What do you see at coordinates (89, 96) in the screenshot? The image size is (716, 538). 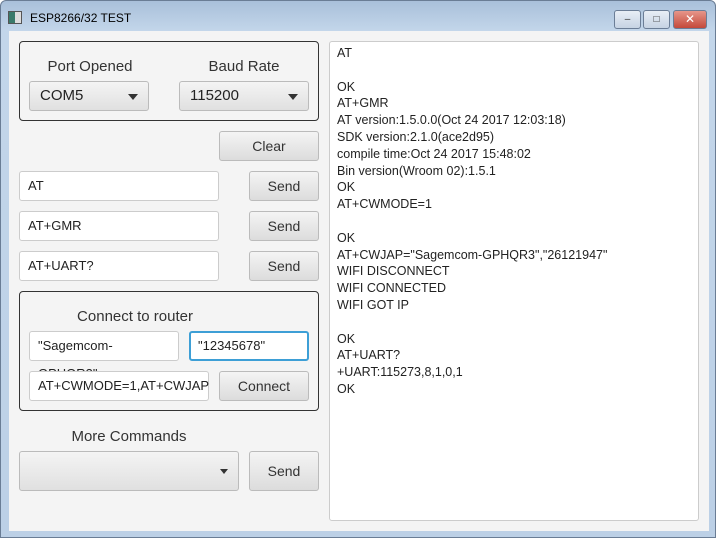 I see `port-select: COM5` at bounding box center [89, 96].